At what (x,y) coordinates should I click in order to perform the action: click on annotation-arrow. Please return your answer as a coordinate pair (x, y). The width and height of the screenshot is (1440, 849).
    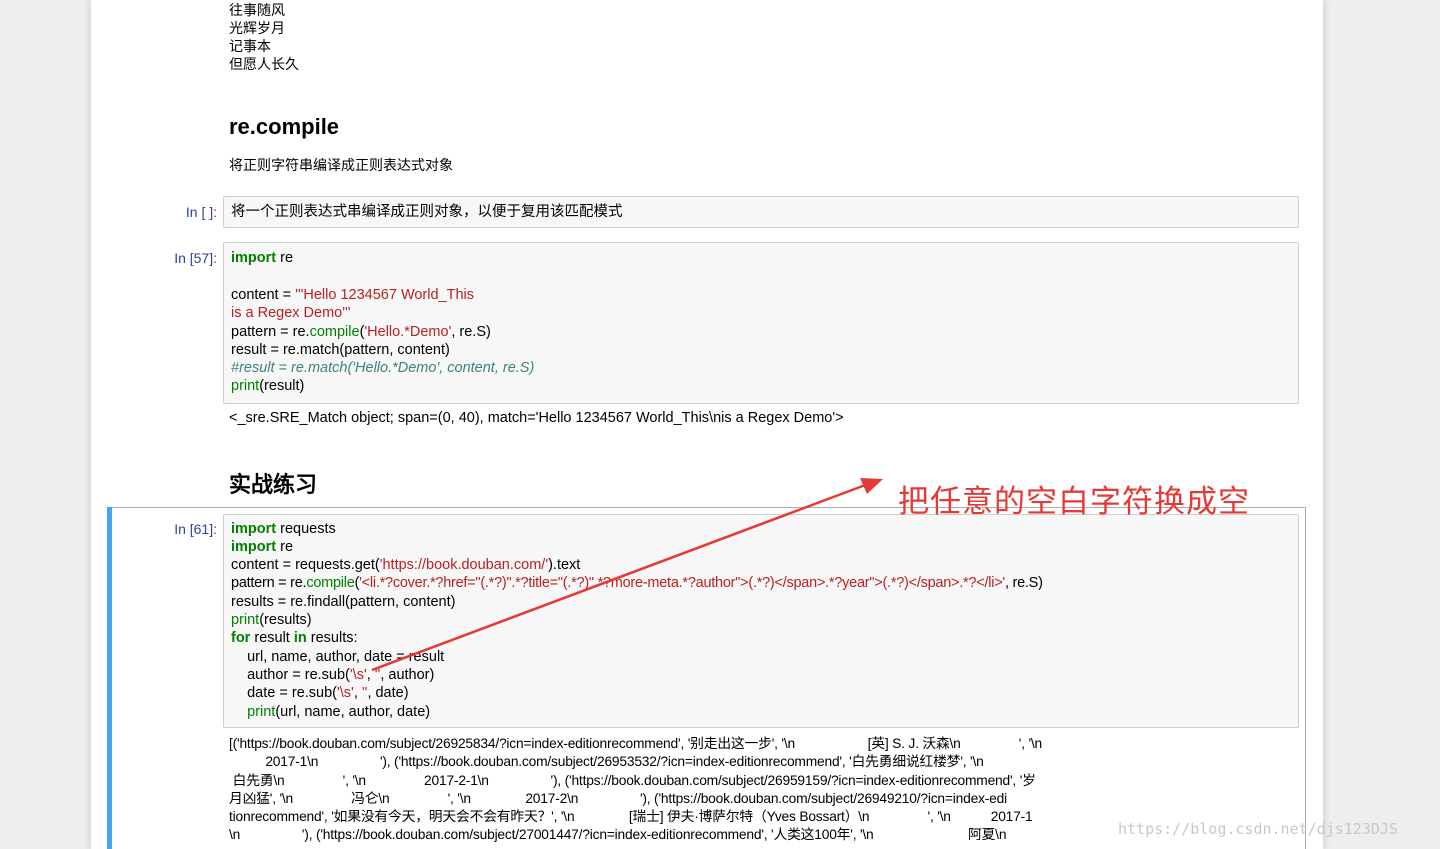
    Looking at the image, I should click on (627, 575).